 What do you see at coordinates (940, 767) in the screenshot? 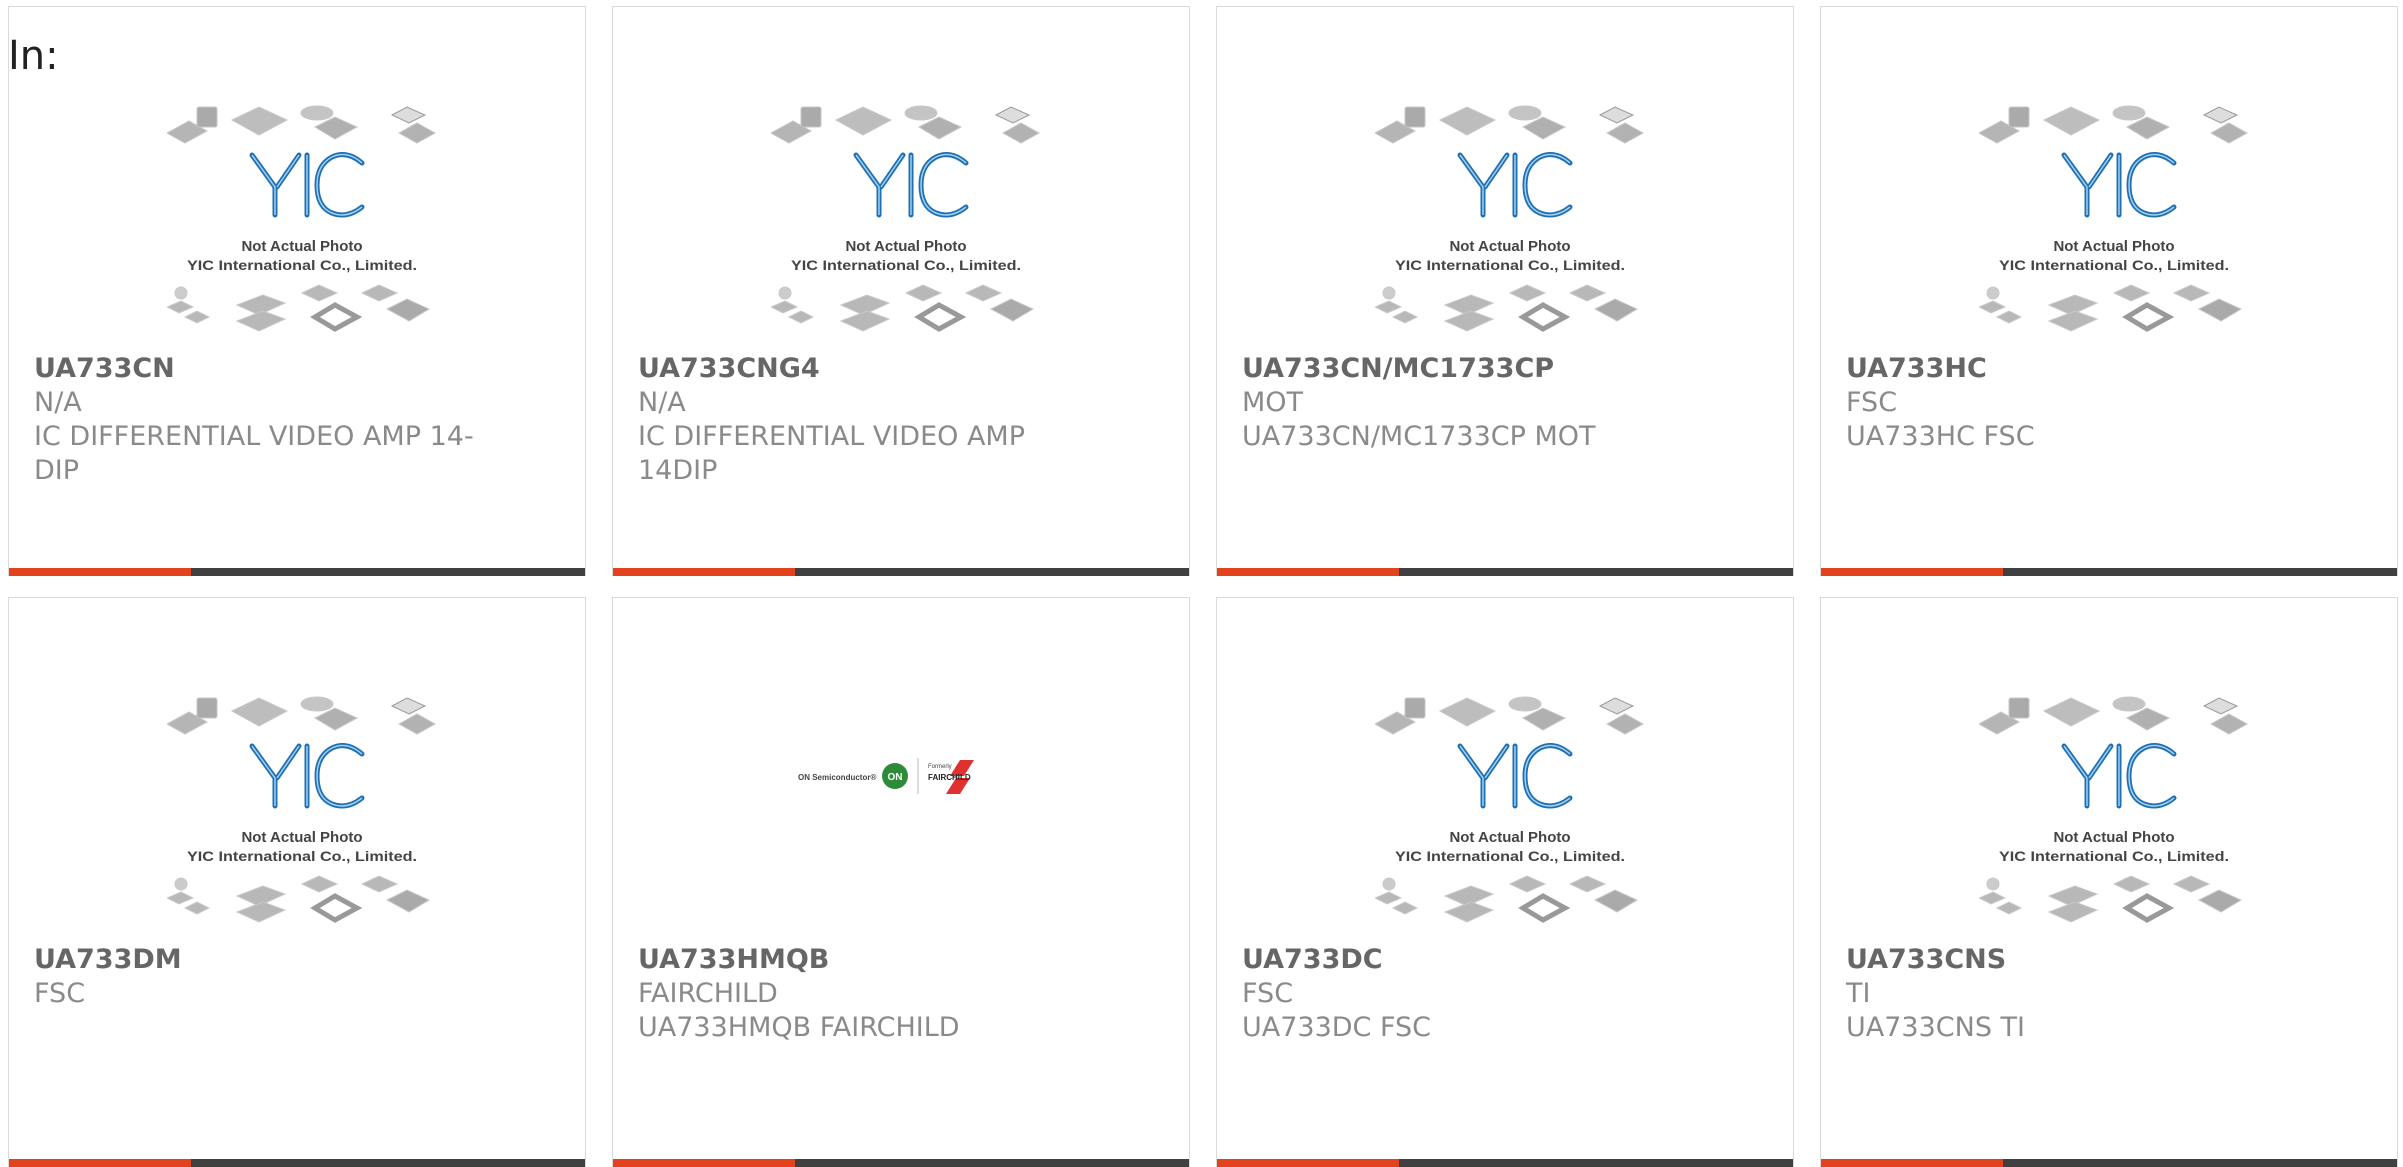
I see `formerly-text: Formerly` at bounding box center [940, 767].